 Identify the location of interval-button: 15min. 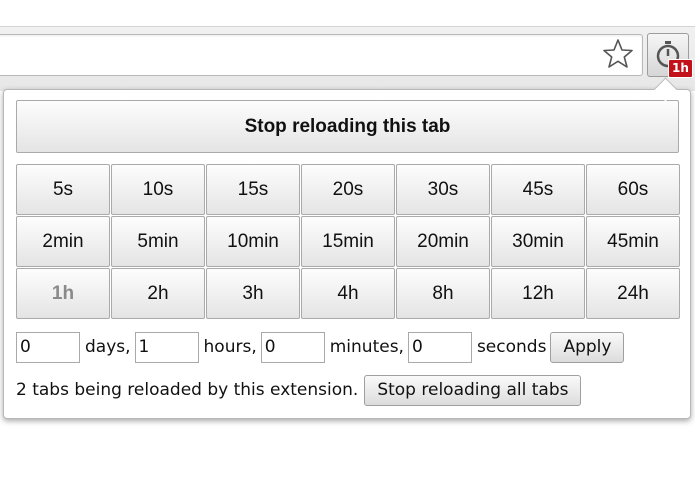
(348, 241).